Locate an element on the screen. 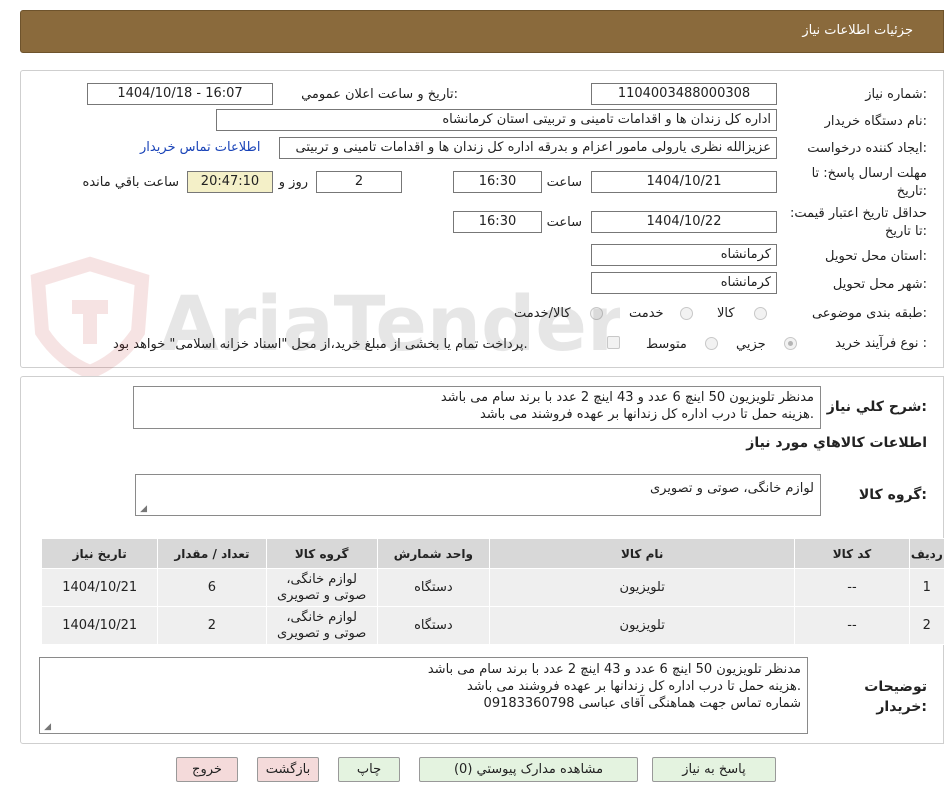 This screenshot has width=944, height=803. goods-group-label: گروه کالا: is located at coordinates (892, 495).